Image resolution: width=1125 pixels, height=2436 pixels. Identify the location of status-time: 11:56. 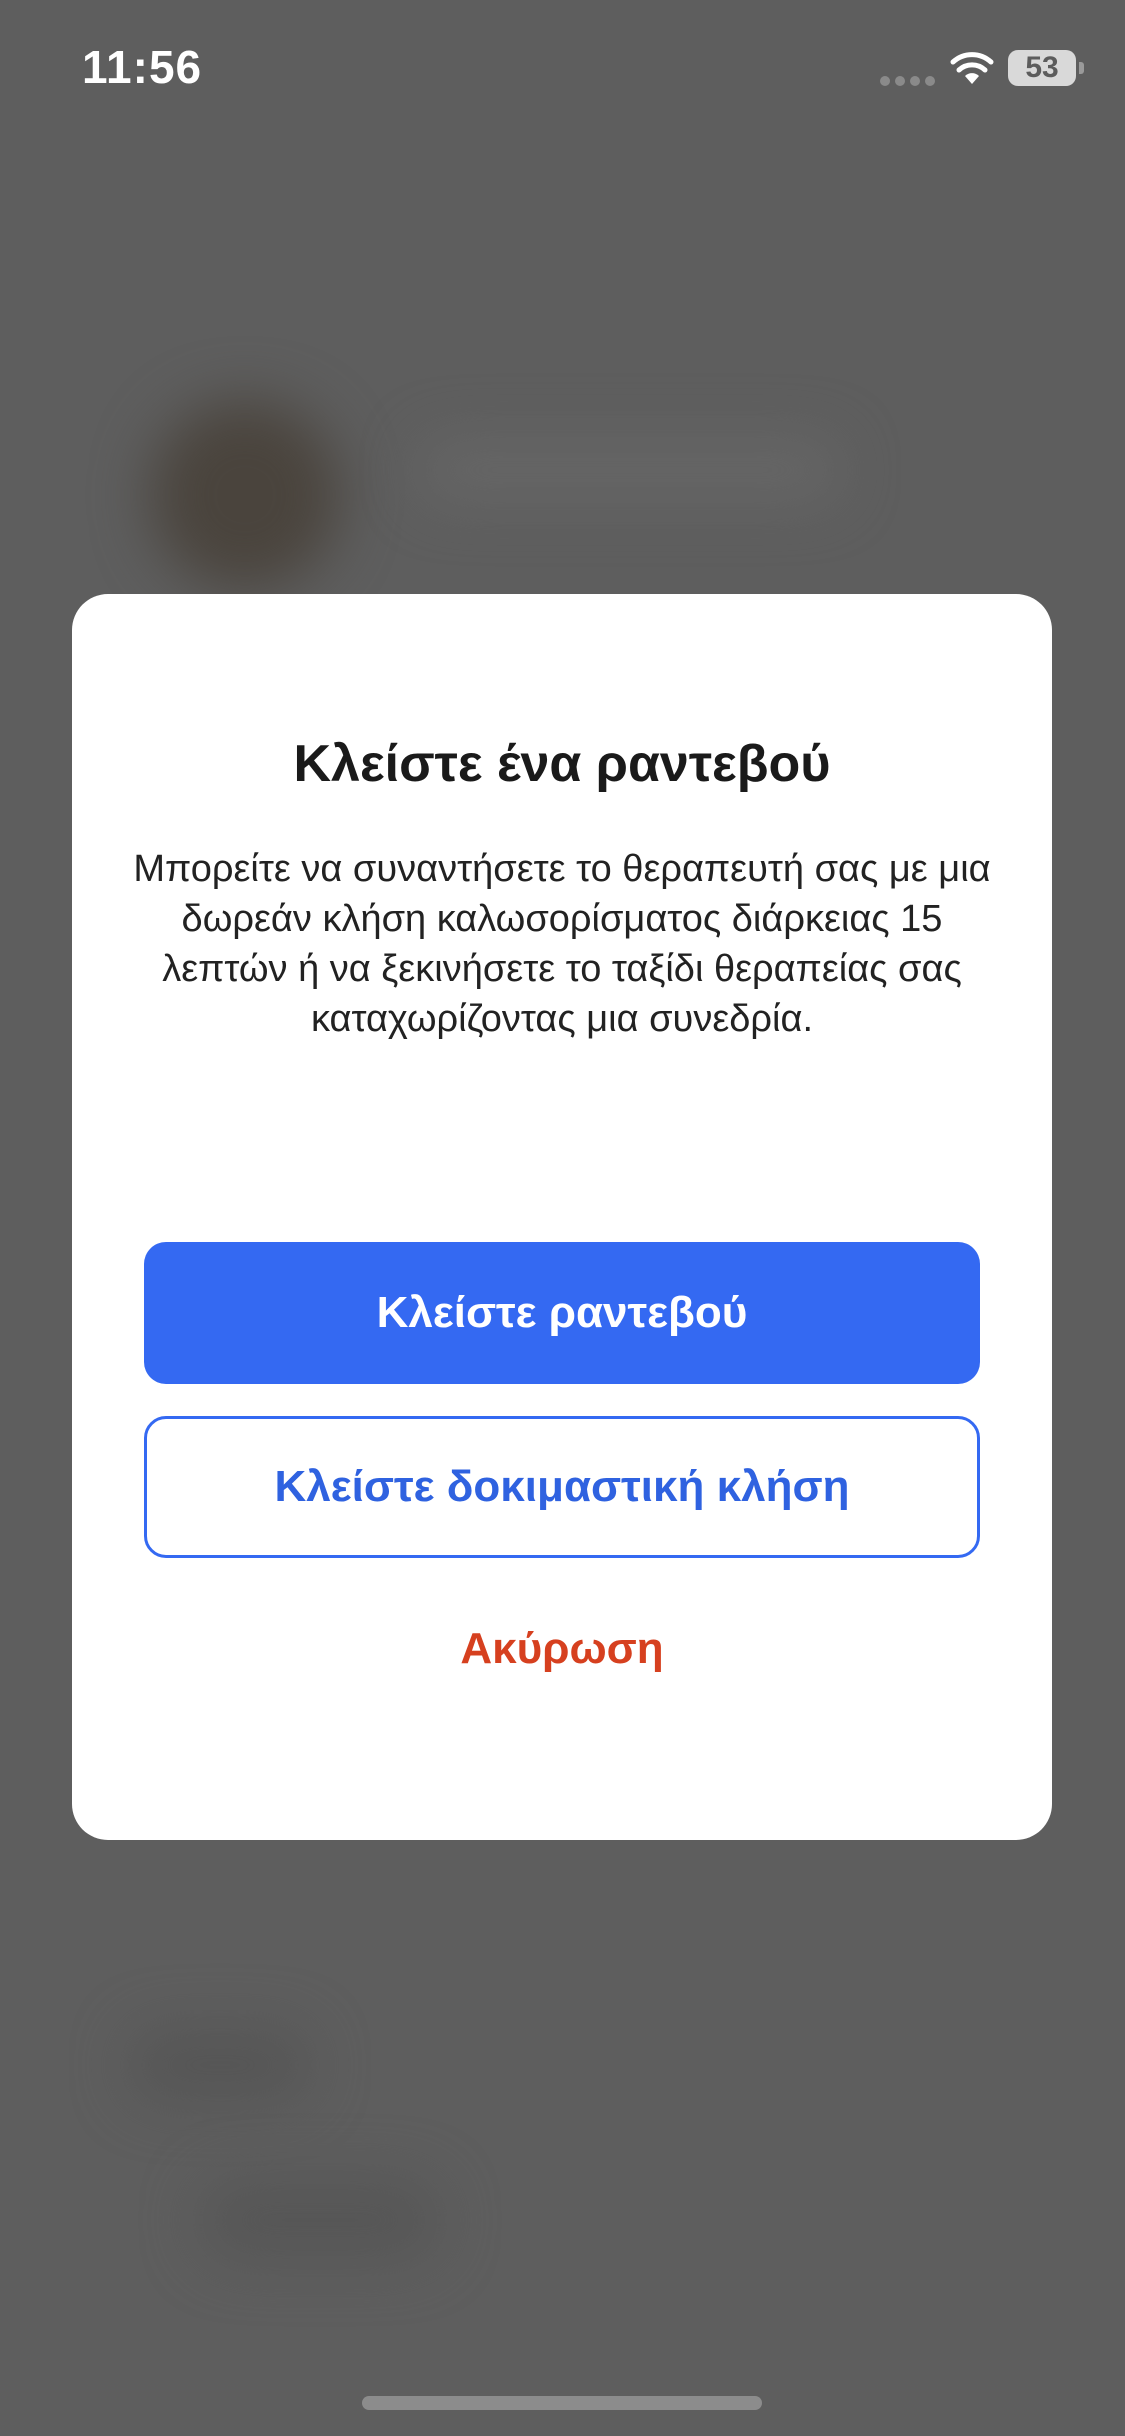
(142, 67).